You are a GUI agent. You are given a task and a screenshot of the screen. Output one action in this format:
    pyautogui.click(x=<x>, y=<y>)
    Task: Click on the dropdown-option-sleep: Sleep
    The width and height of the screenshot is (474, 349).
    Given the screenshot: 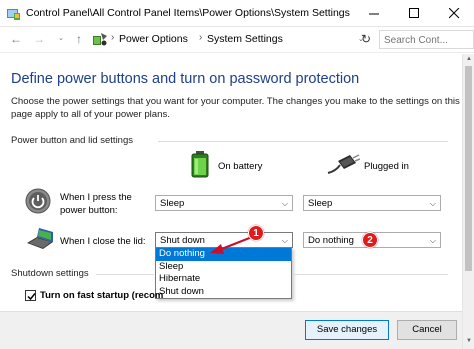 What is the action you would take?
    pyautogui.click(x=223, y=267)
    